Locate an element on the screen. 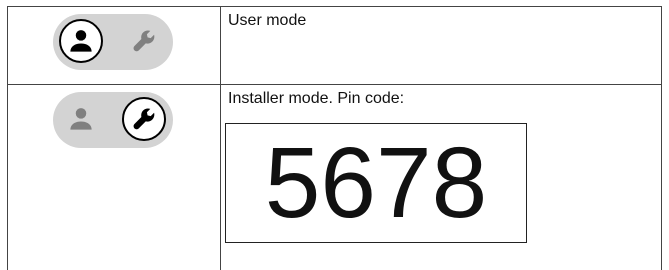  installer-mode-label: Installer mode. Pin code: is located at coordinates (316, 98).